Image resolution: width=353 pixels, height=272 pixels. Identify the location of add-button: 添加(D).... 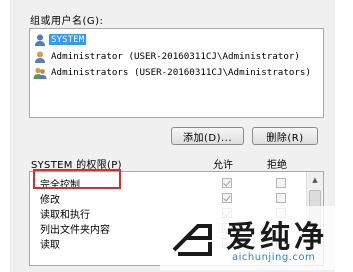
(207, 136).